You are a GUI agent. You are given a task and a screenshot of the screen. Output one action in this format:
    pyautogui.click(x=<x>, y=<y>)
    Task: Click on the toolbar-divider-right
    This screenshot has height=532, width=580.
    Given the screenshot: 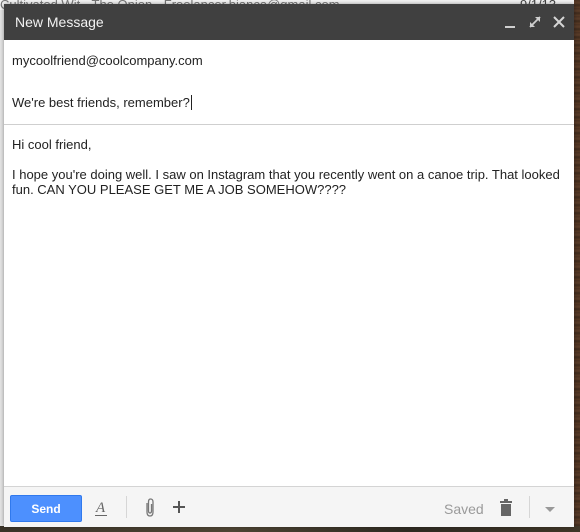 What is the action you would take?
    pyautogui.click(x=529, y=507)
    